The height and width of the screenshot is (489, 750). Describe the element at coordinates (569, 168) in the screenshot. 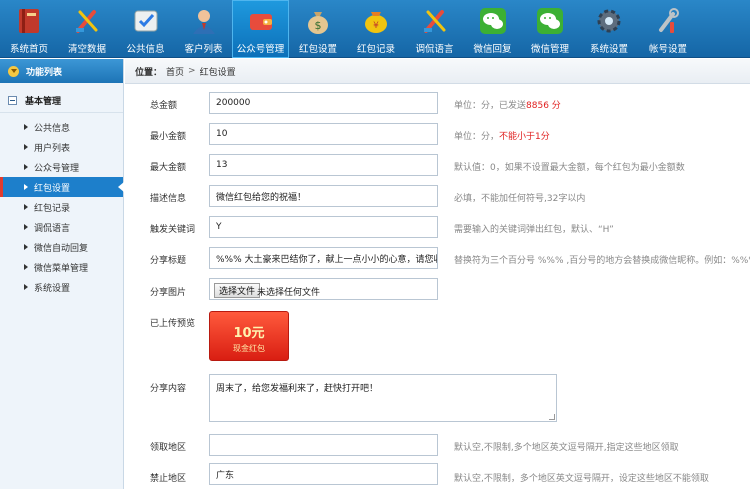

I see `max-amount-hint: 默认值：0，如果不设置最大金额，每个红包为最小金额数` at that location.